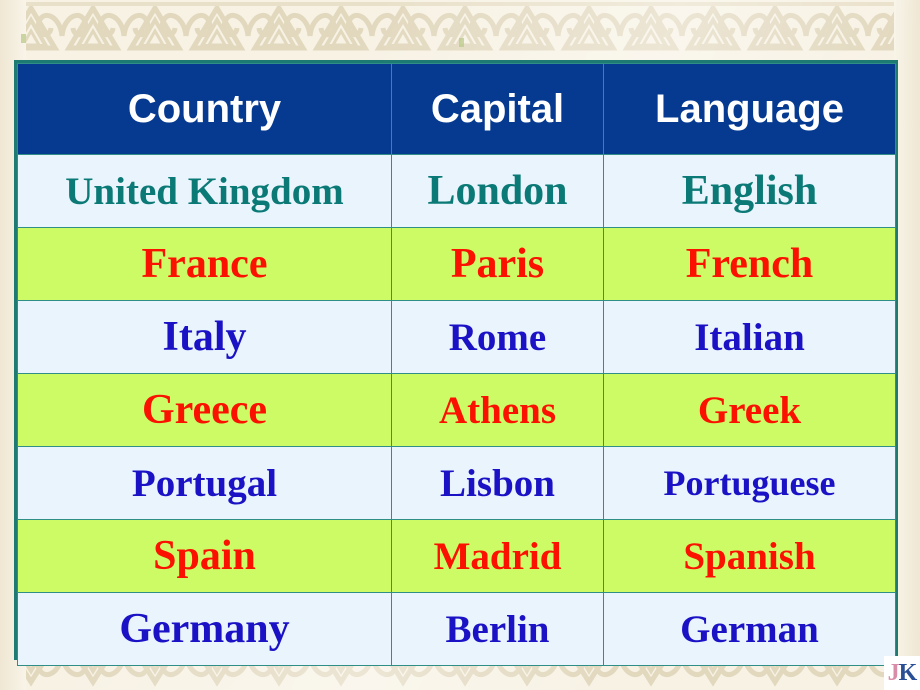  I want to click on cell-language: English, so click(749, 191).